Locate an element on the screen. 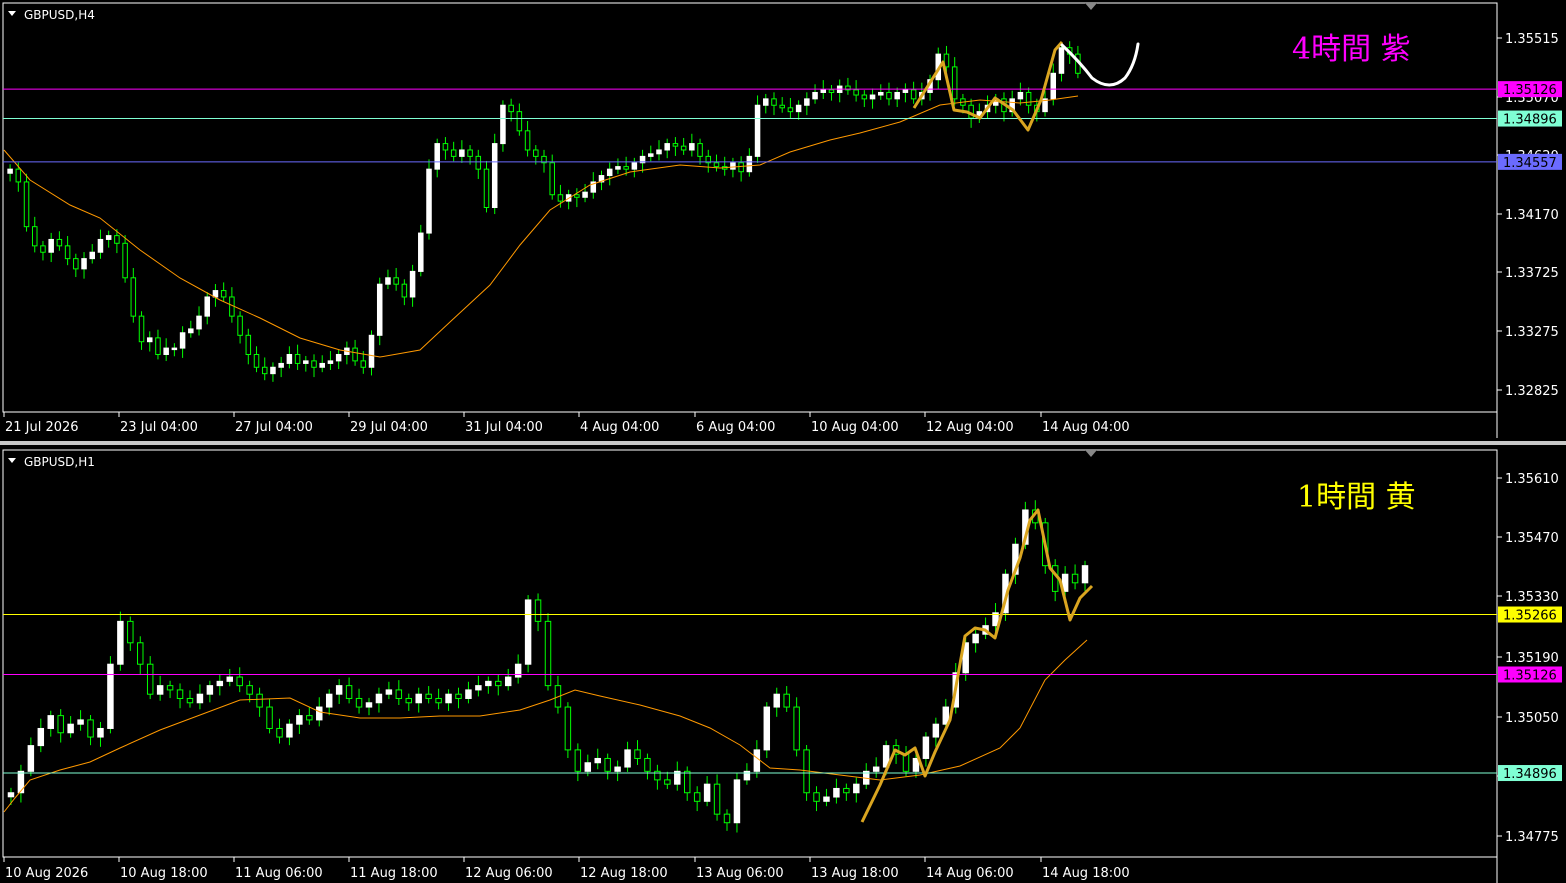 The width and height of the screenshot is (1566, 883). h1-time-label: 10 Aug 2026 is located at coordinates (46, 873).